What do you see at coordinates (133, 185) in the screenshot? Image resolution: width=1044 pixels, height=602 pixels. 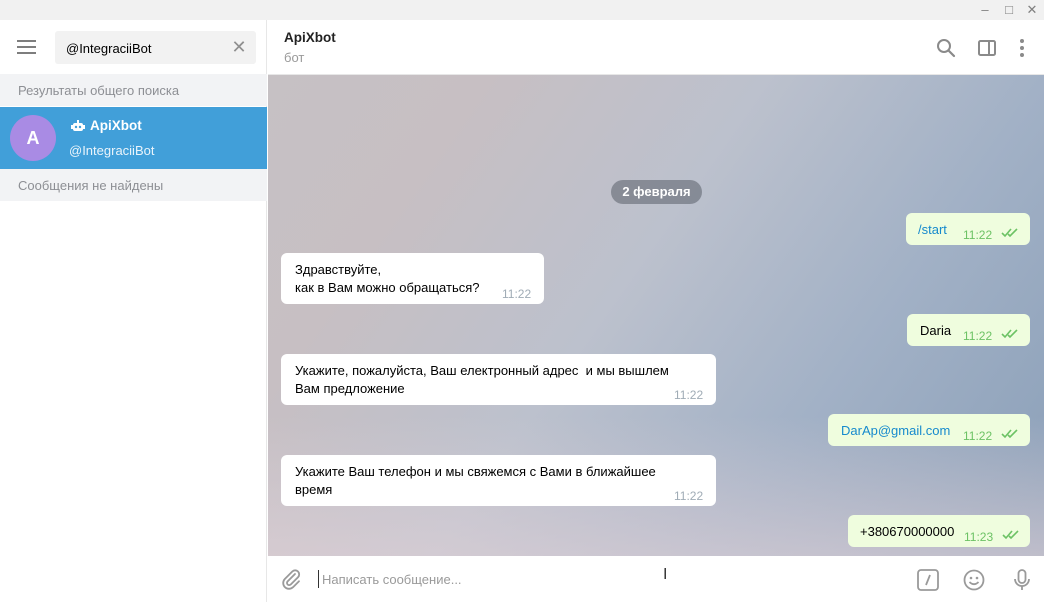 I see `messages-not-found-label: Сообщения не найдены` at bounding box center [133, 185].